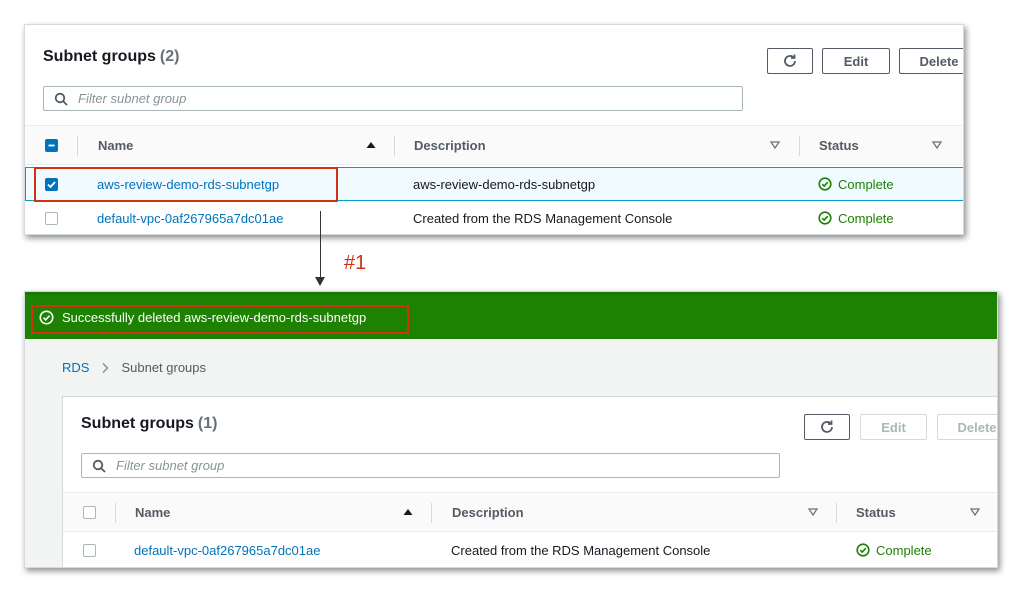 The image size is (1024, 597). I want to click on banner-highlight-box, so click(220, 319).